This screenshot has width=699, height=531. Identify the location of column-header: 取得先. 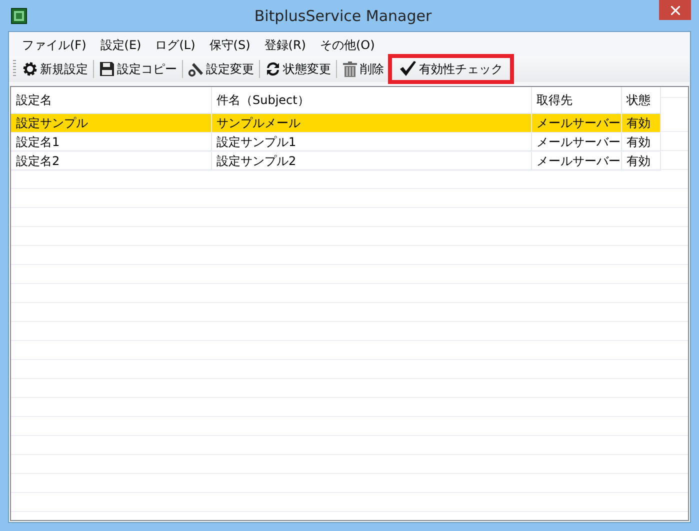
(576, 100).